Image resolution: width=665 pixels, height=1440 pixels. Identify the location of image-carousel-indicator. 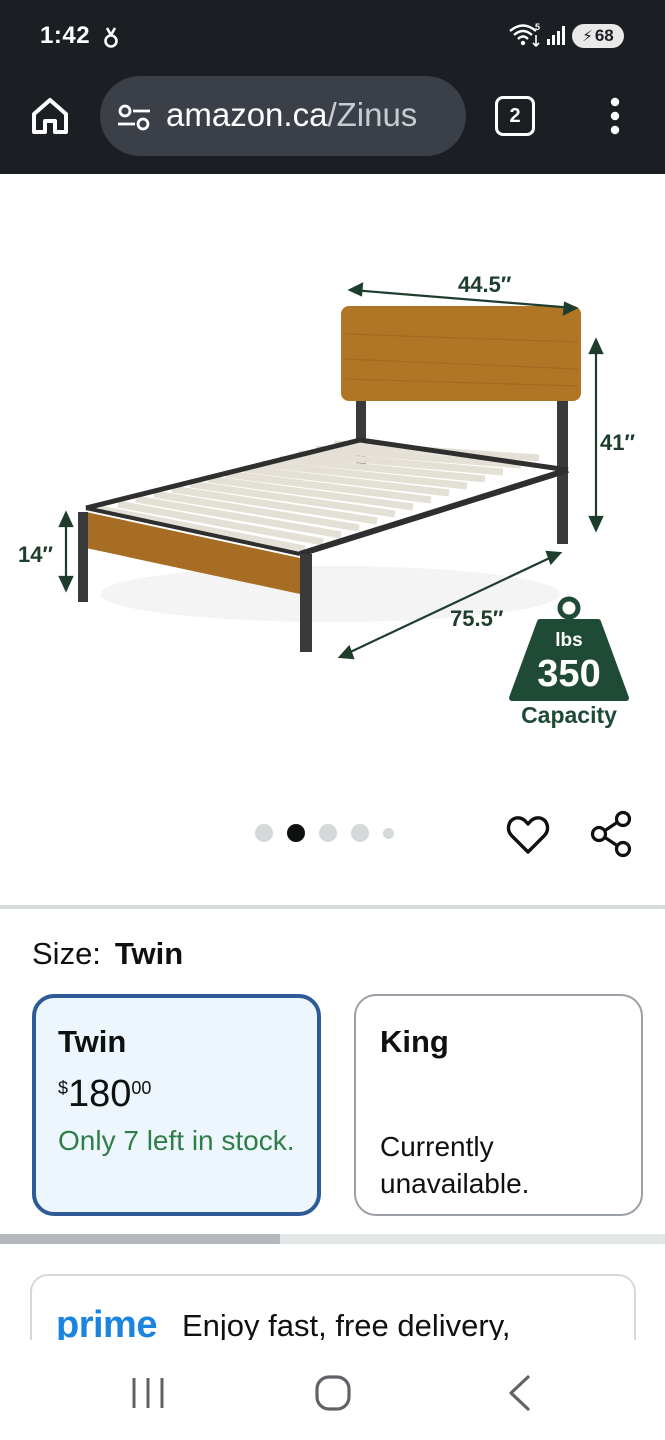
(324, 833).